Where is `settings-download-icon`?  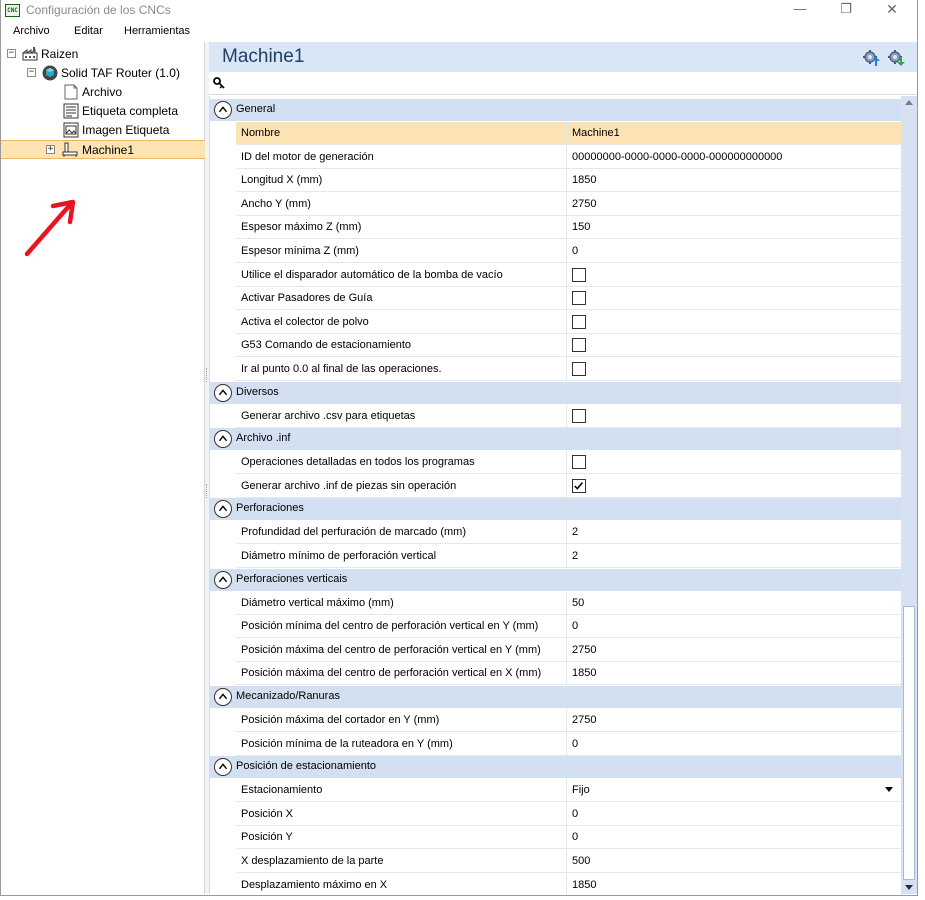
settings-download-icon is located at coordinates (896, 58).